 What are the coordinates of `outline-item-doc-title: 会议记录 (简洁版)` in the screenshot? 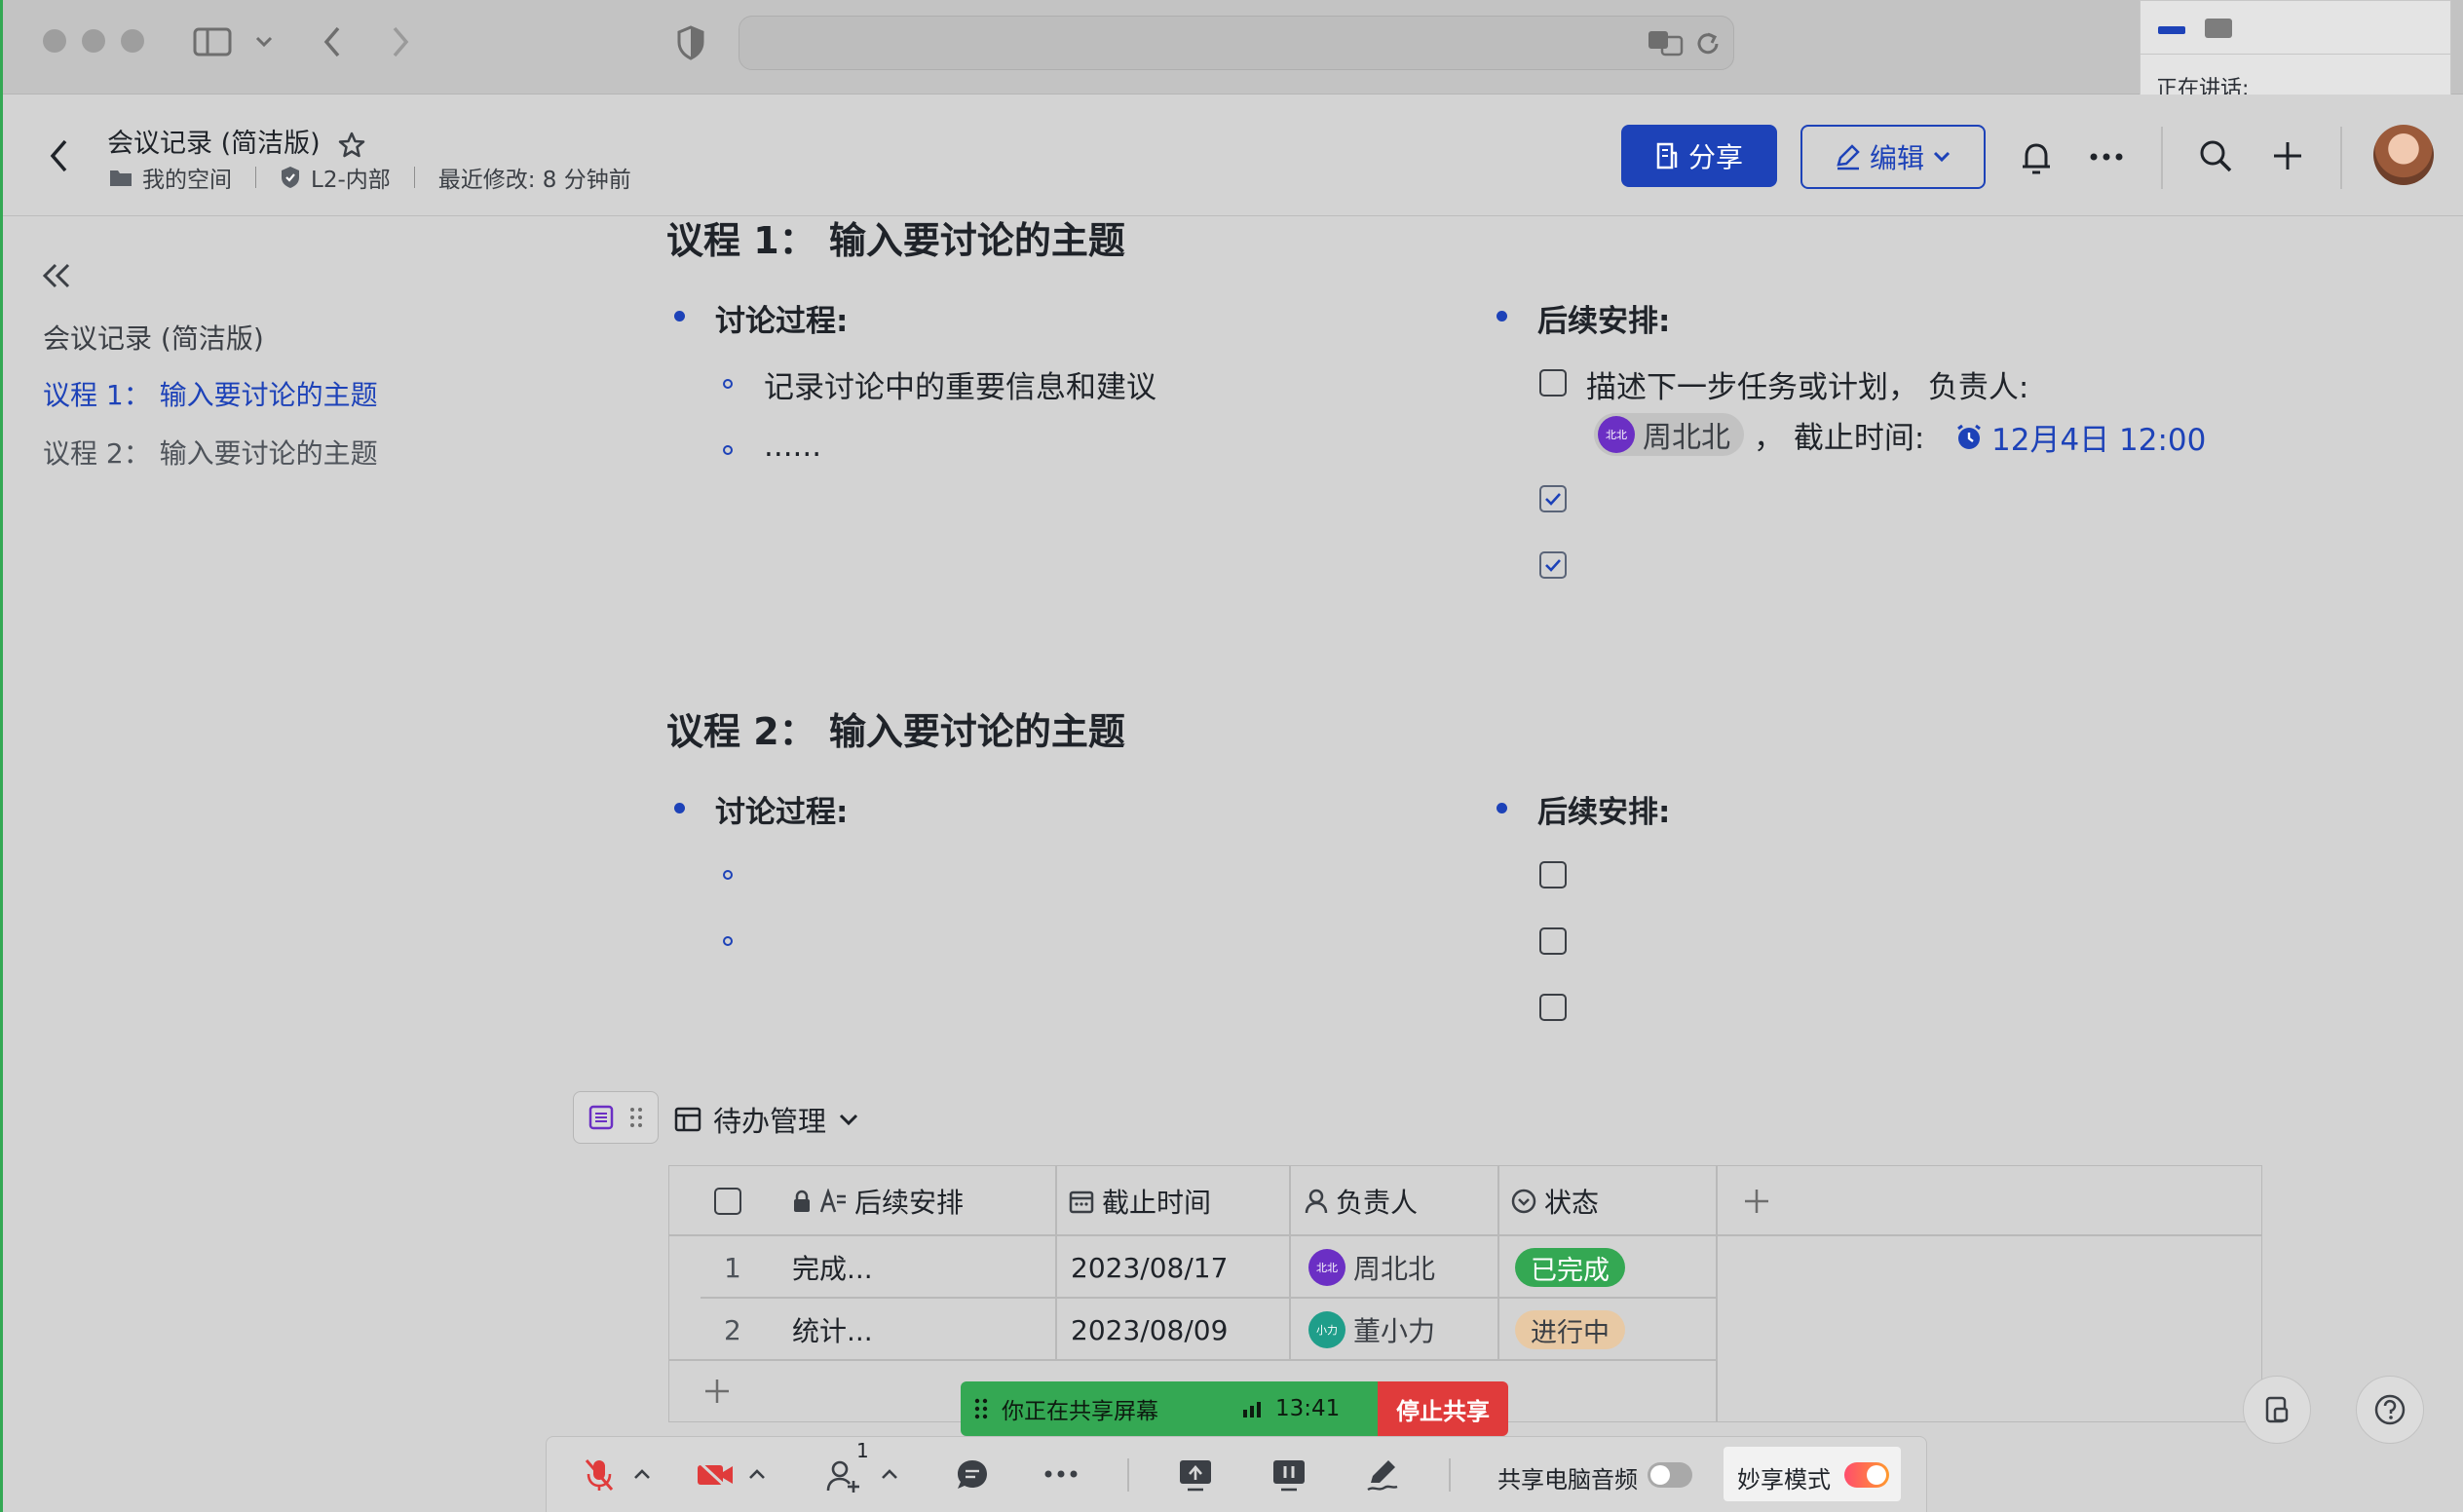 It's located at (153, 337).